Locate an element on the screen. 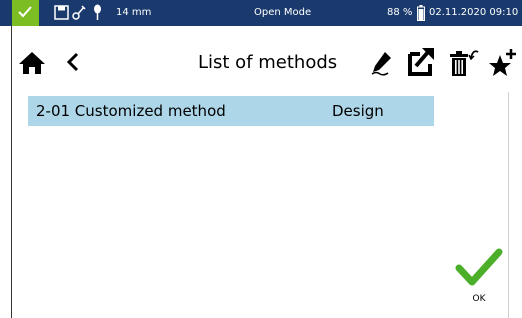 The width and height of the screenshot is (522, 318). add-favorite-icon is located at coordinates (502, 62).